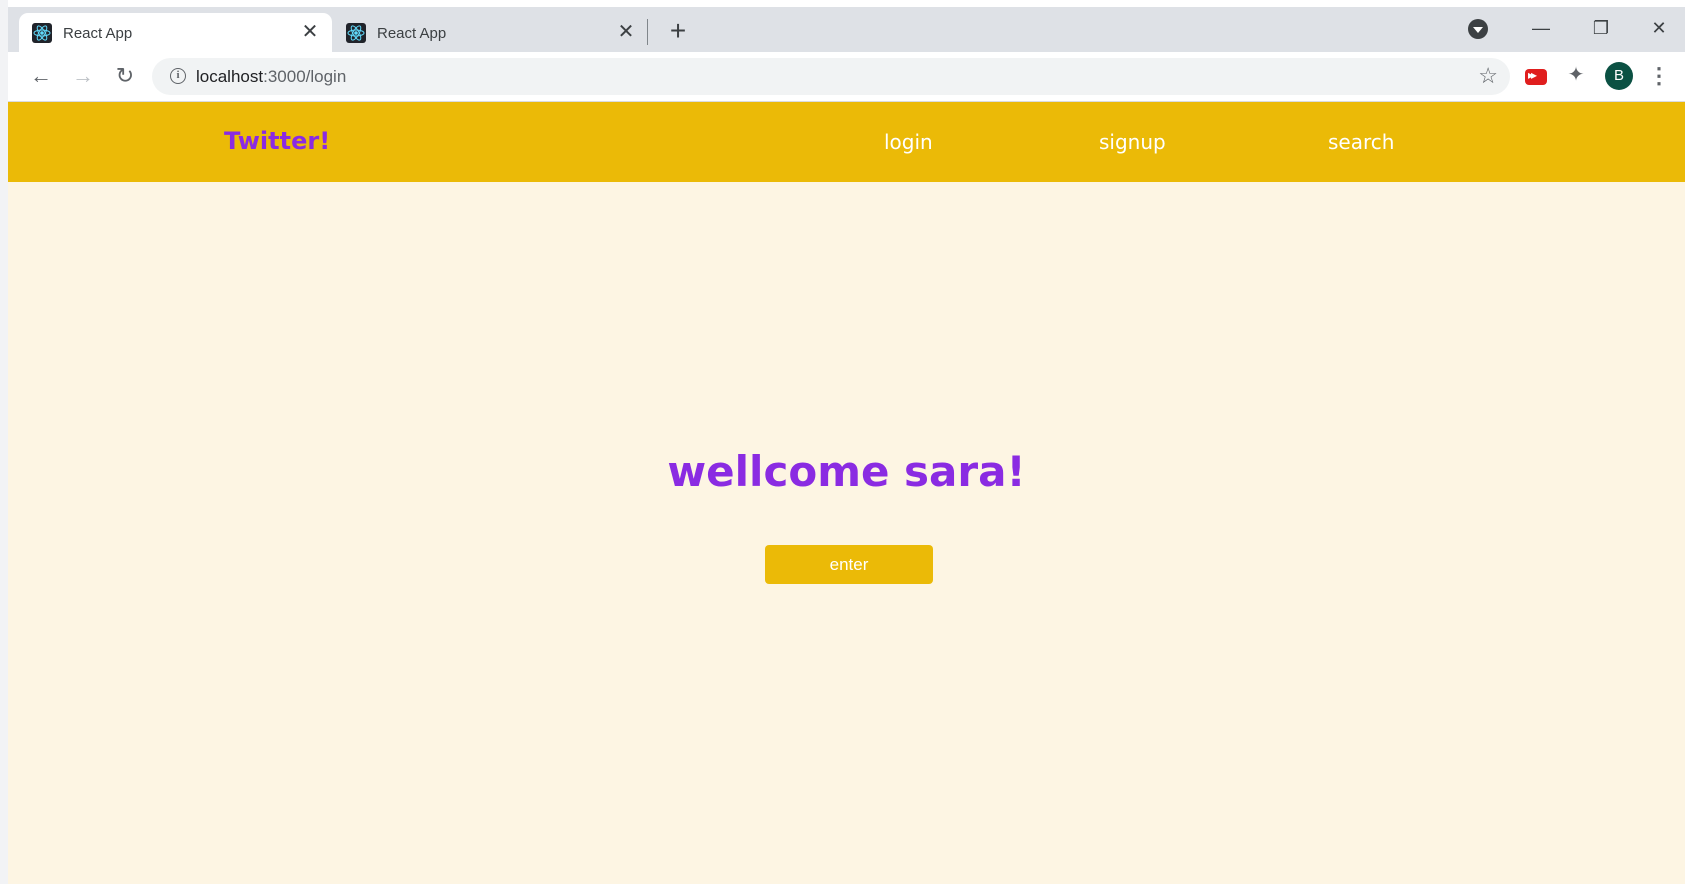  What do you see at coordinates (647, 32) in the screenshot?
I see `tab-separator` at bounding box center [647, 32].